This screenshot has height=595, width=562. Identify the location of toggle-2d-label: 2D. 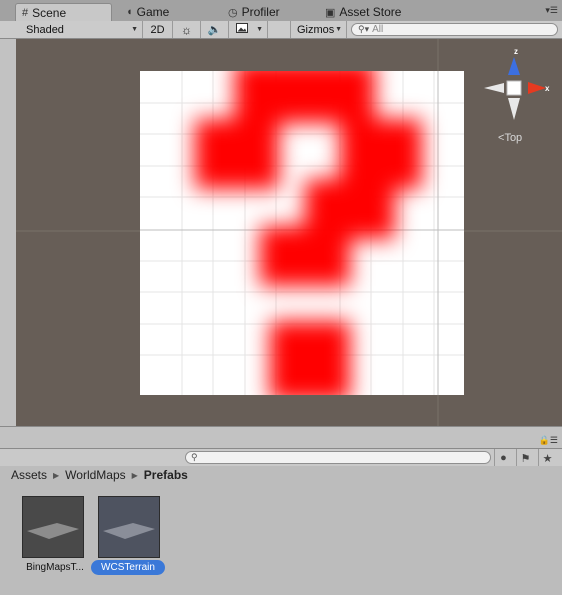
(157, 29).